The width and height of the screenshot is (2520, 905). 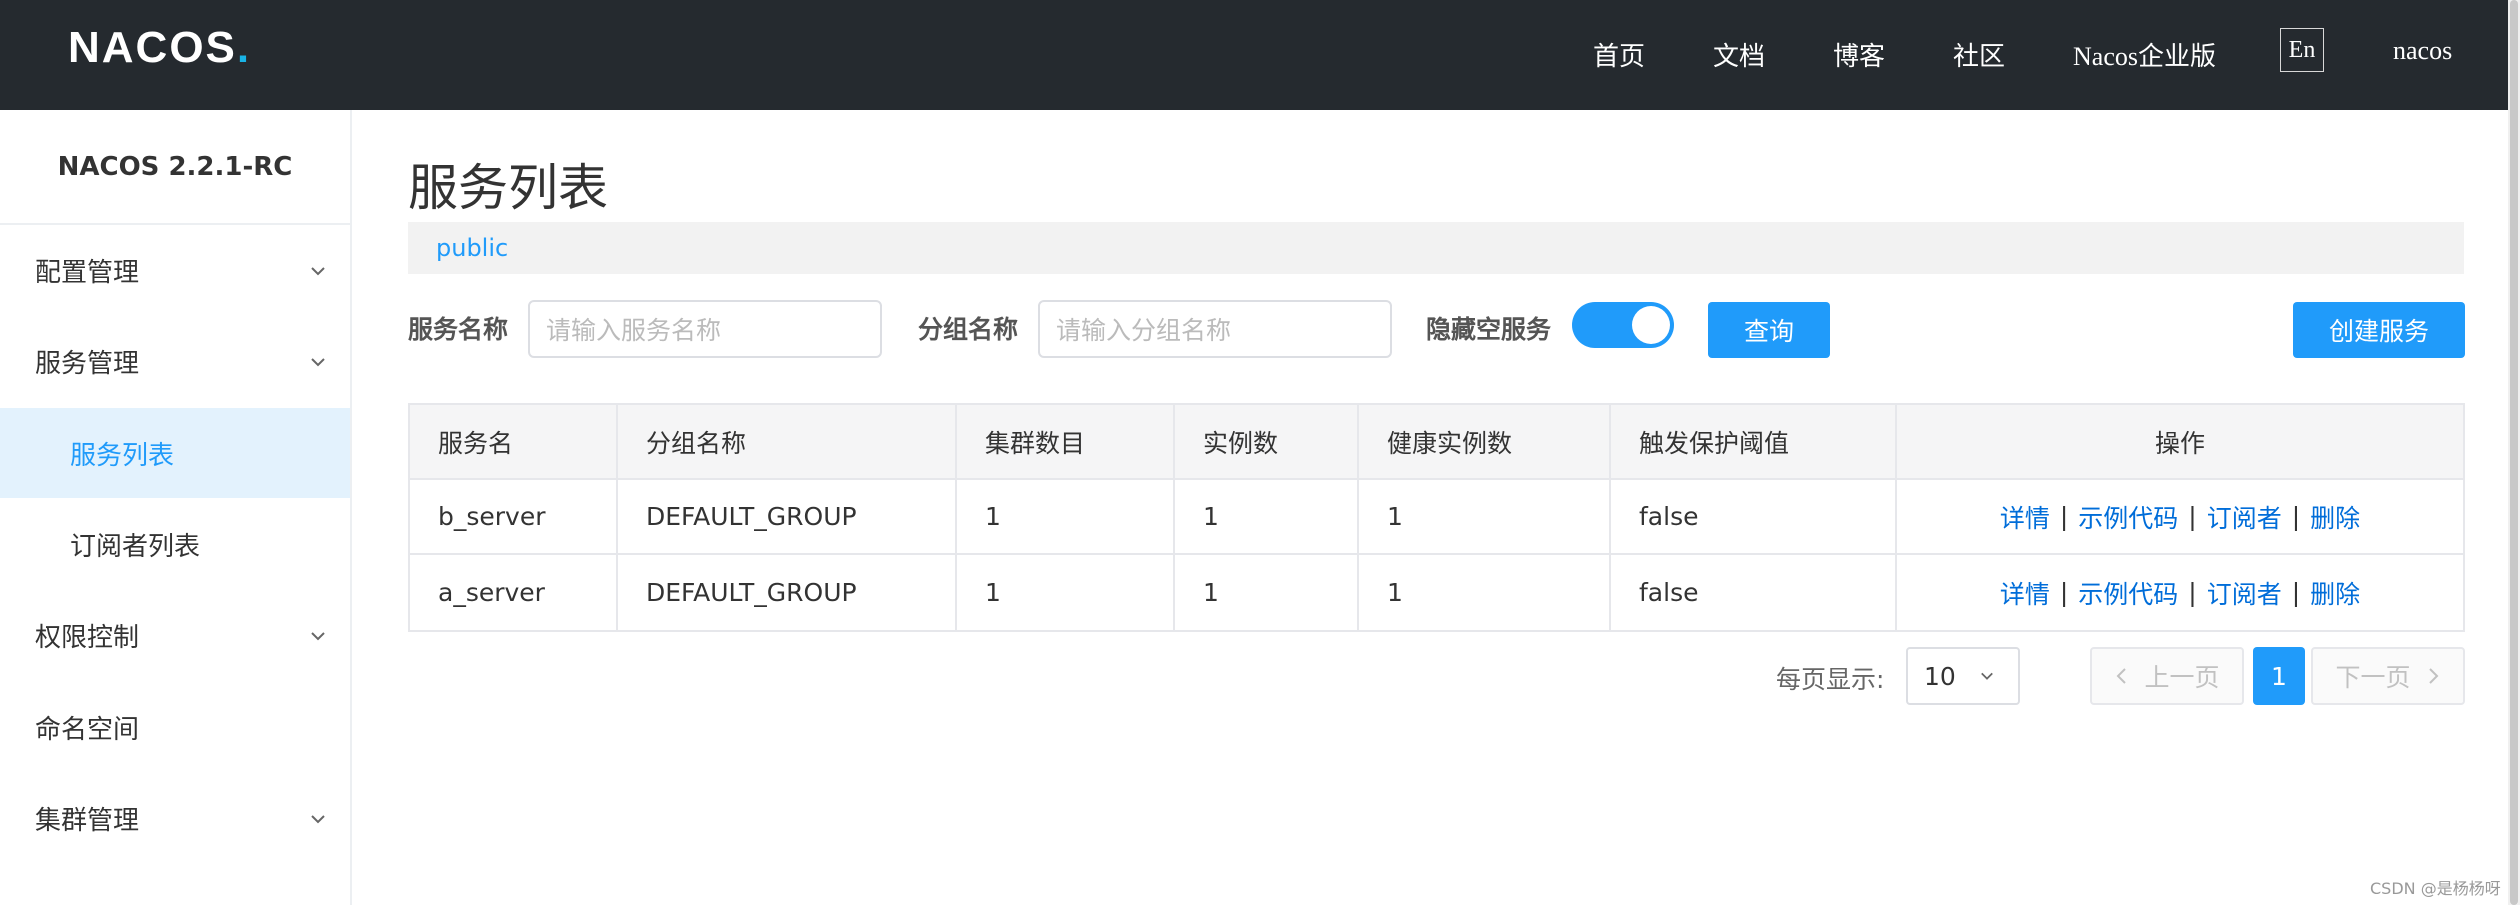 I want to click on logo-text: NACOS, so click(x=152, y=47).